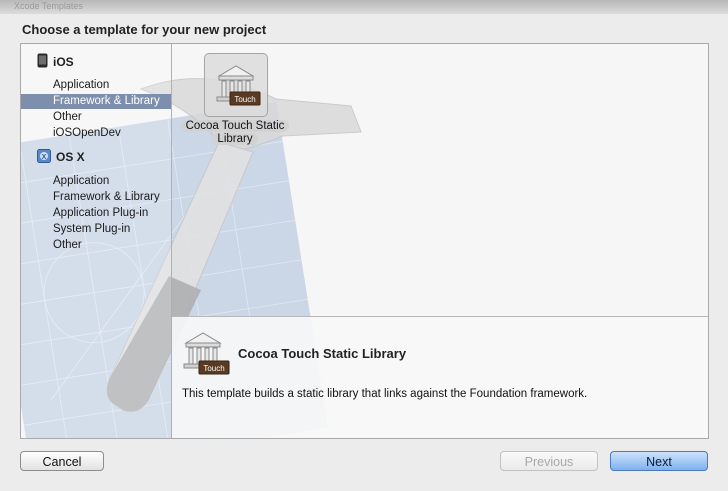 Image resolution: width=728 pixels, height=491 pixels. Describe the element at coordinates (48, 6) in the screenshot. I see `window-title: Xcode Templates` at that location.